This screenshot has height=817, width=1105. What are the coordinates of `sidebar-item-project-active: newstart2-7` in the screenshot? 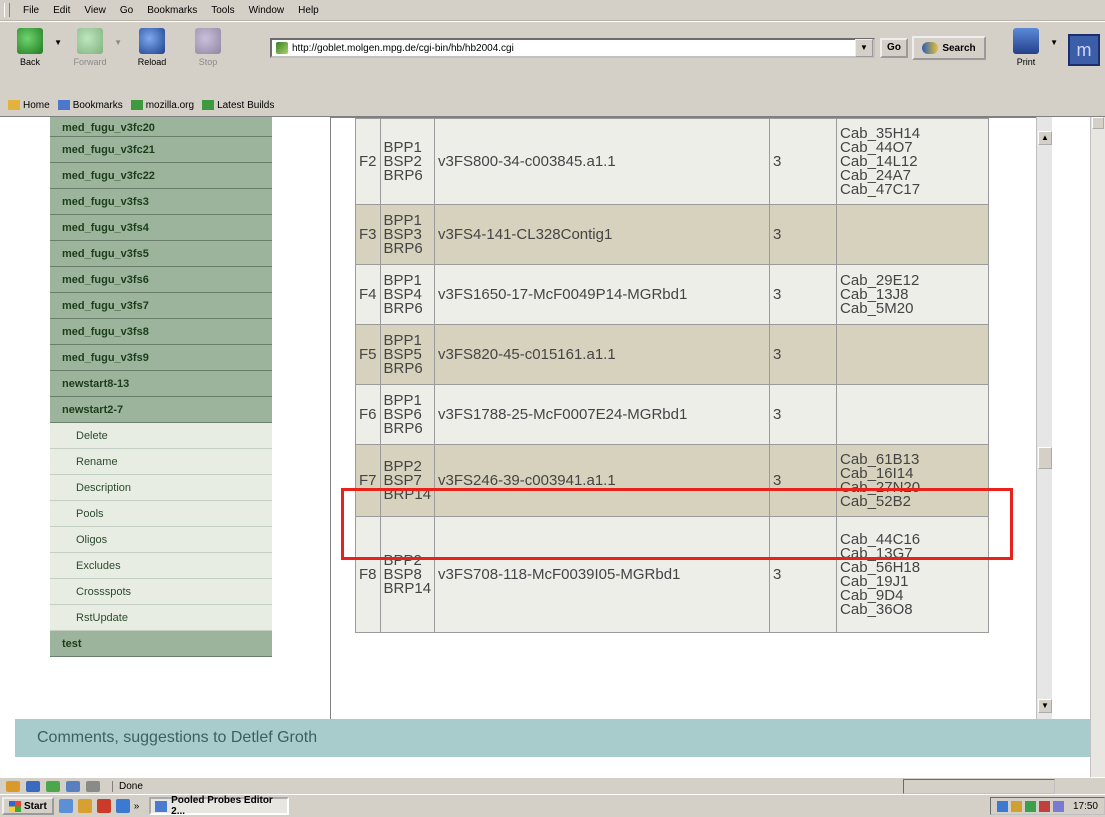 It's located at (161, 410).